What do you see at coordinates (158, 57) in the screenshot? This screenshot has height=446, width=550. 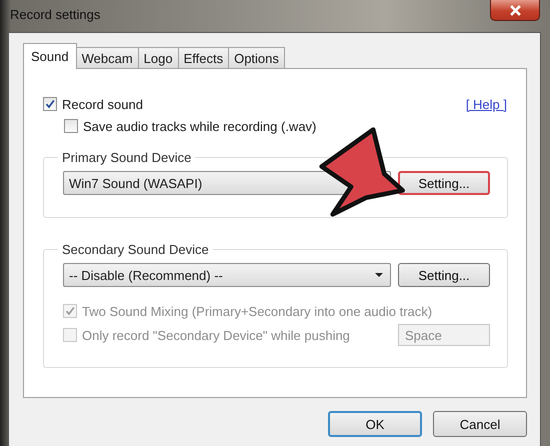 I see `tab: Logo` at bounding box center [158, 57].